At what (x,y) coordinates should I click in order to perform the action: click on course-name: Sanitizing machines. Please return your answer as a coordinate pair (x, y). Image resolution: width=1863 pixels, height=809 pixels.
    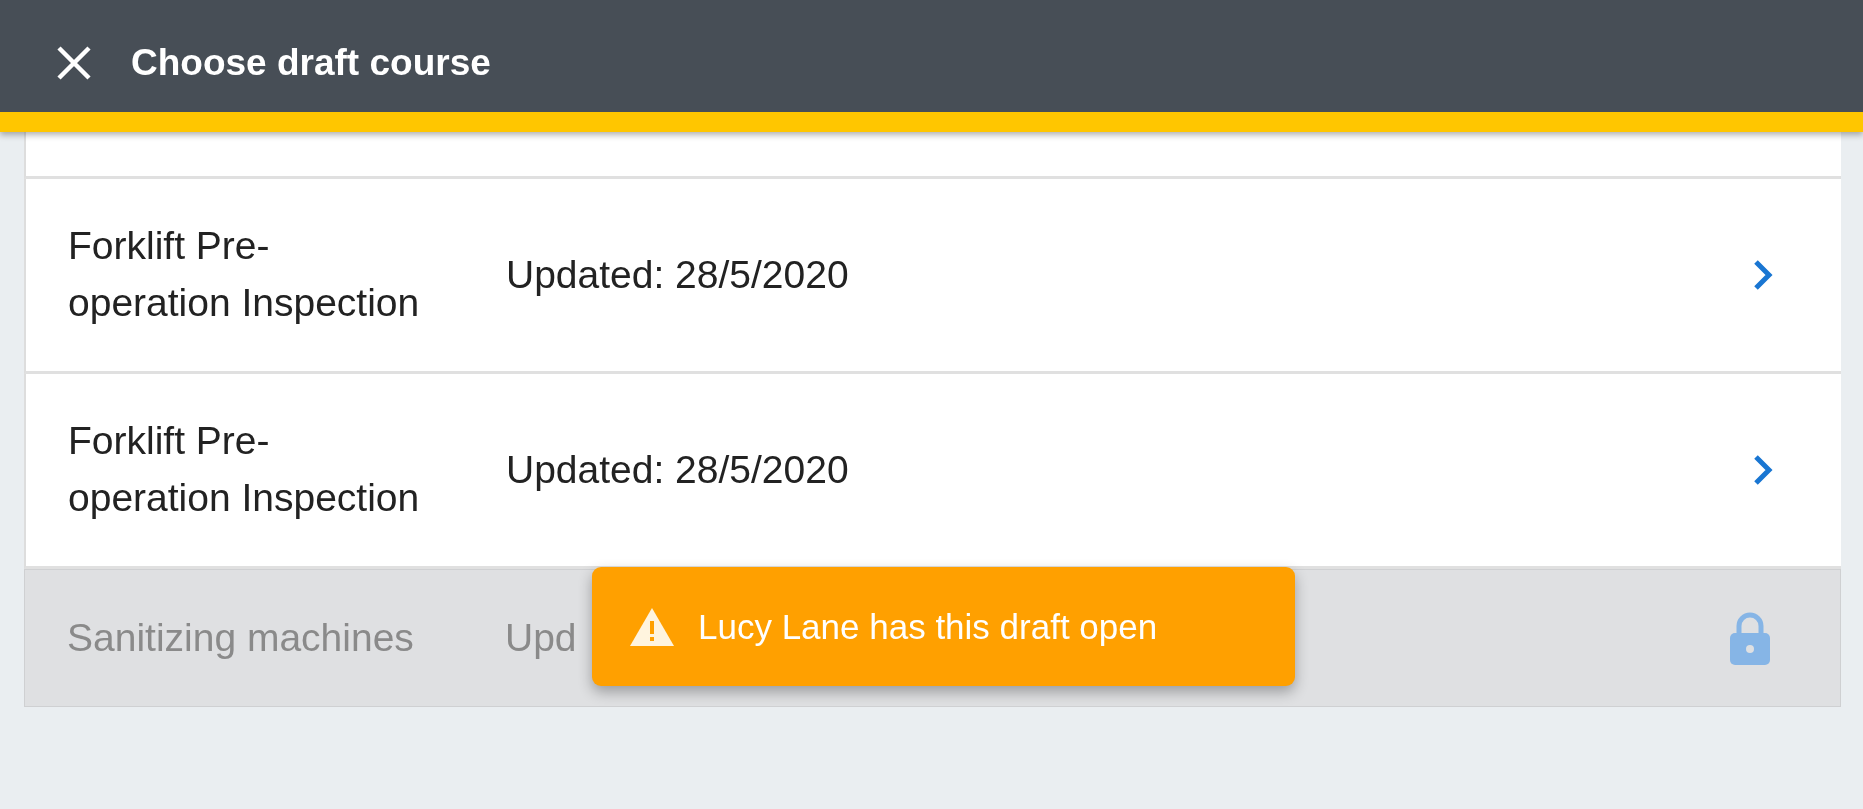
    Looking at the image, I should click on (241, 637).